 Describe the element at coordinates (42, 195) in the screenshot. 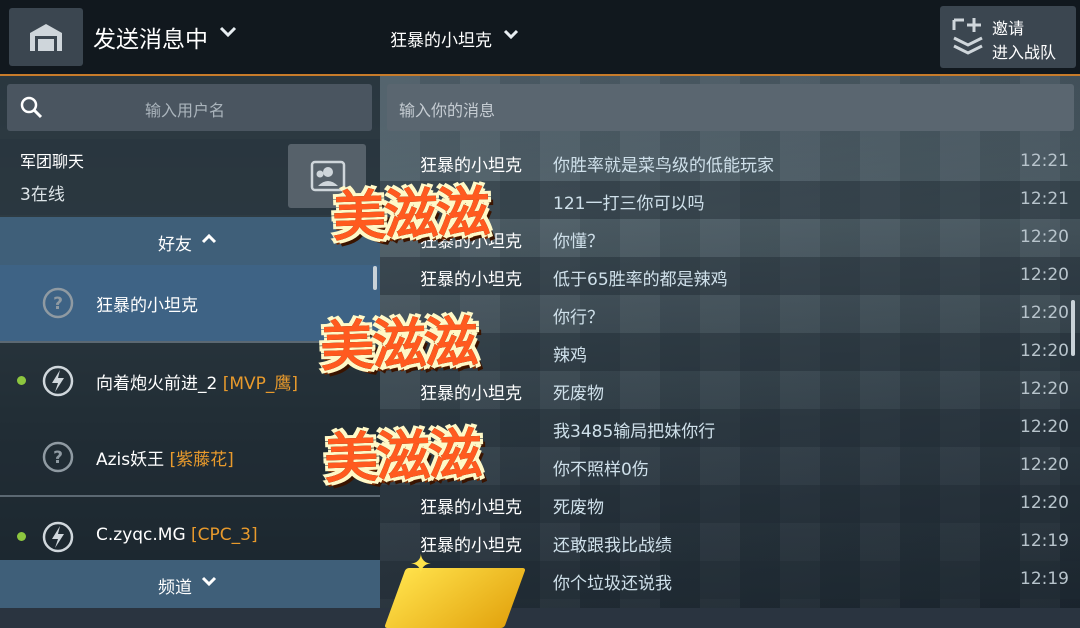

I see `clan-online-count: 3在线` at that location.